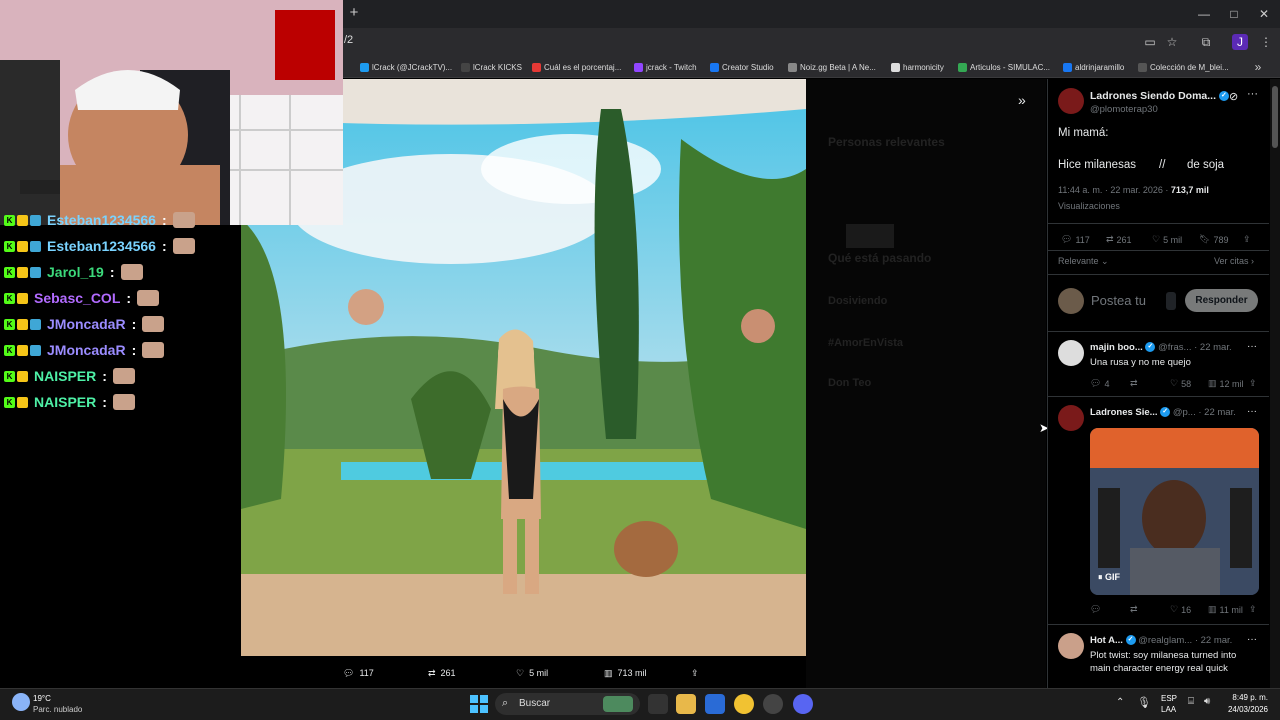  Describe the element at coordinates (1234, 14) in the screenshot. I see `maximize-button: □` at that location.